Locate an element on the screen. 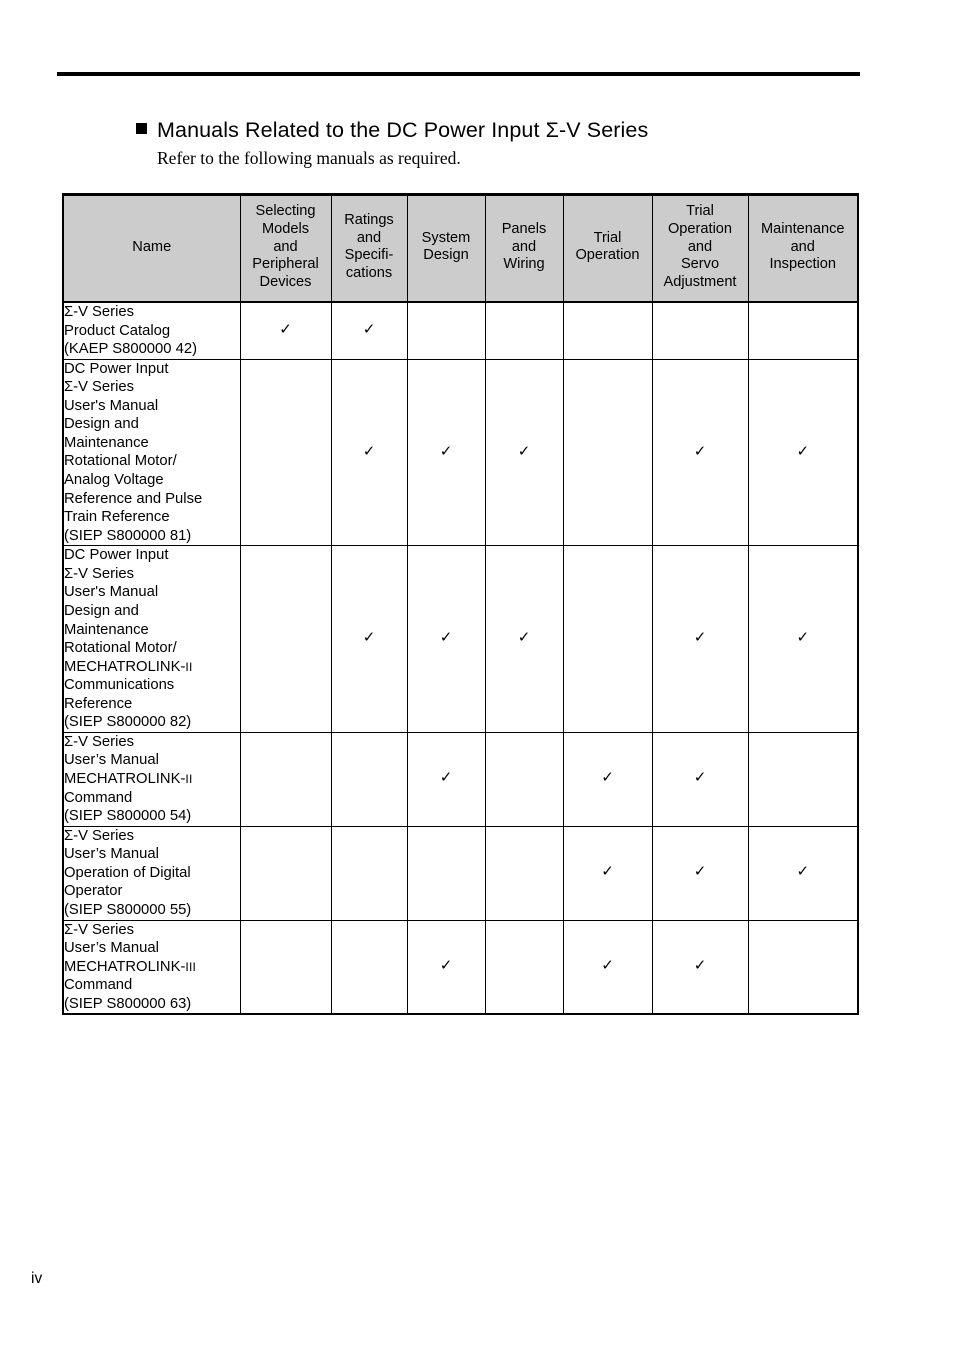 The height and width of the screenshot is (1352, 954). column-header-panels-wiring: Panels and Wiring is located at coordinates (524, 248).